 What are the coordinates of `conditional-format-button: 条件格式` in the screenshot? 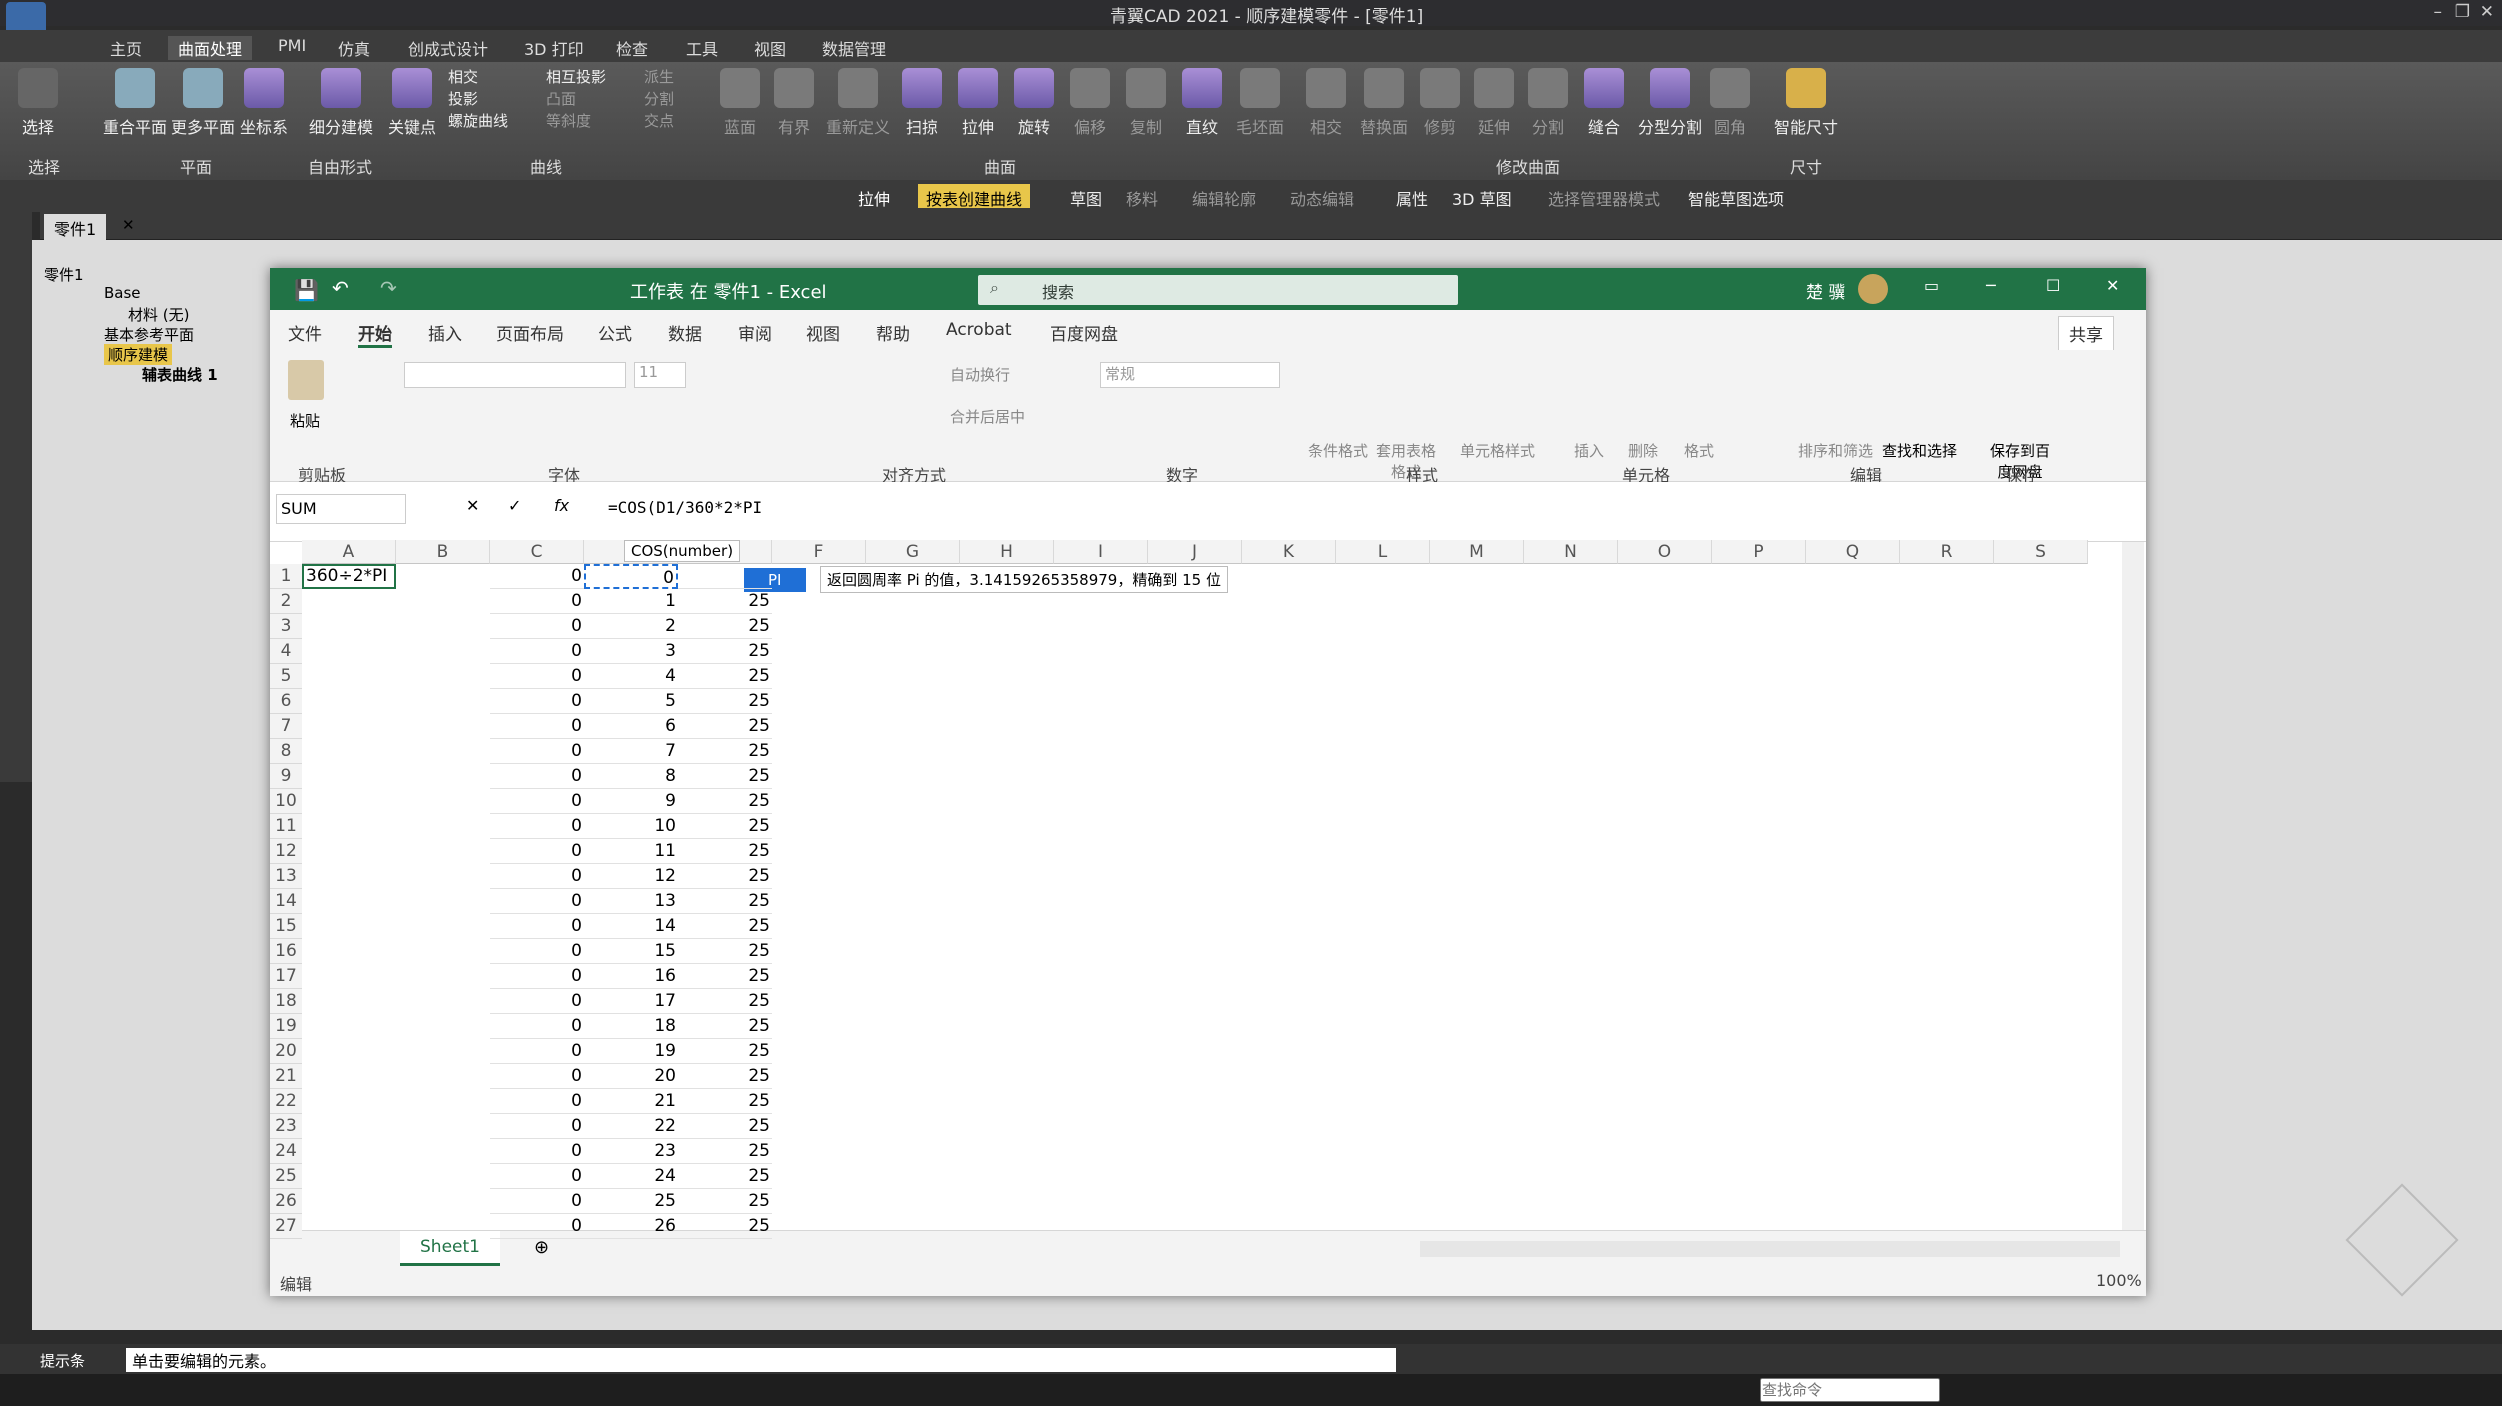 It's located at (1338, 450).